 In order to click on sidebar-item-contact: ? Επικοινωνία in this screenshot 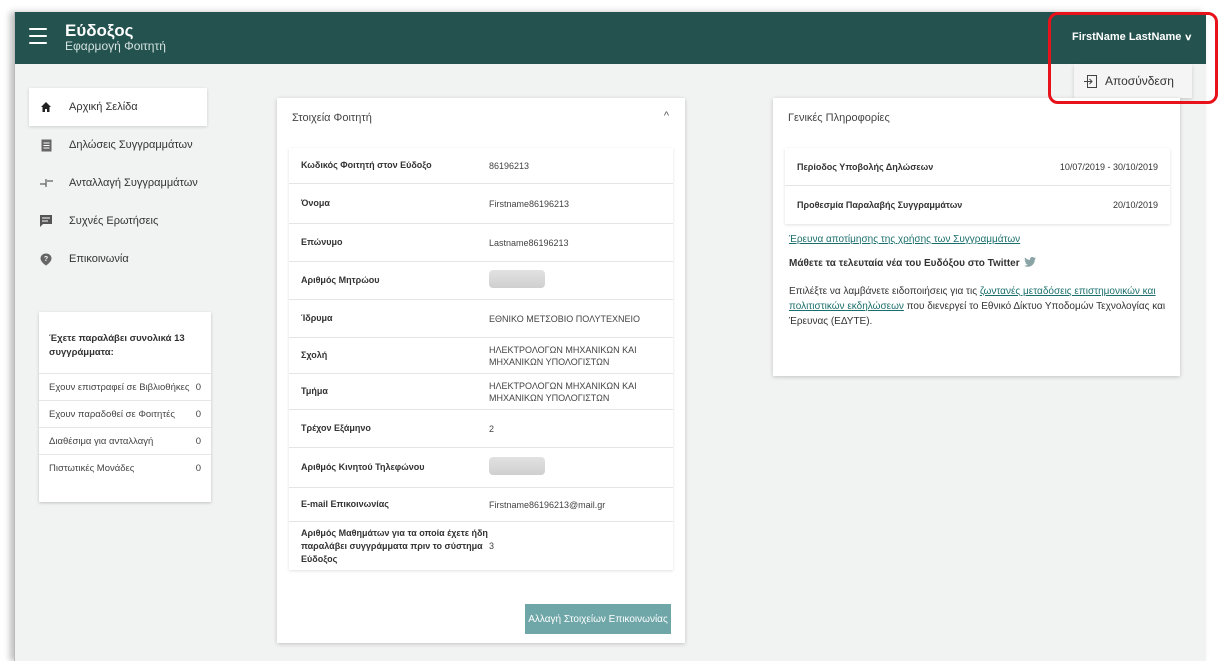, I will do `click(118, 259)`.